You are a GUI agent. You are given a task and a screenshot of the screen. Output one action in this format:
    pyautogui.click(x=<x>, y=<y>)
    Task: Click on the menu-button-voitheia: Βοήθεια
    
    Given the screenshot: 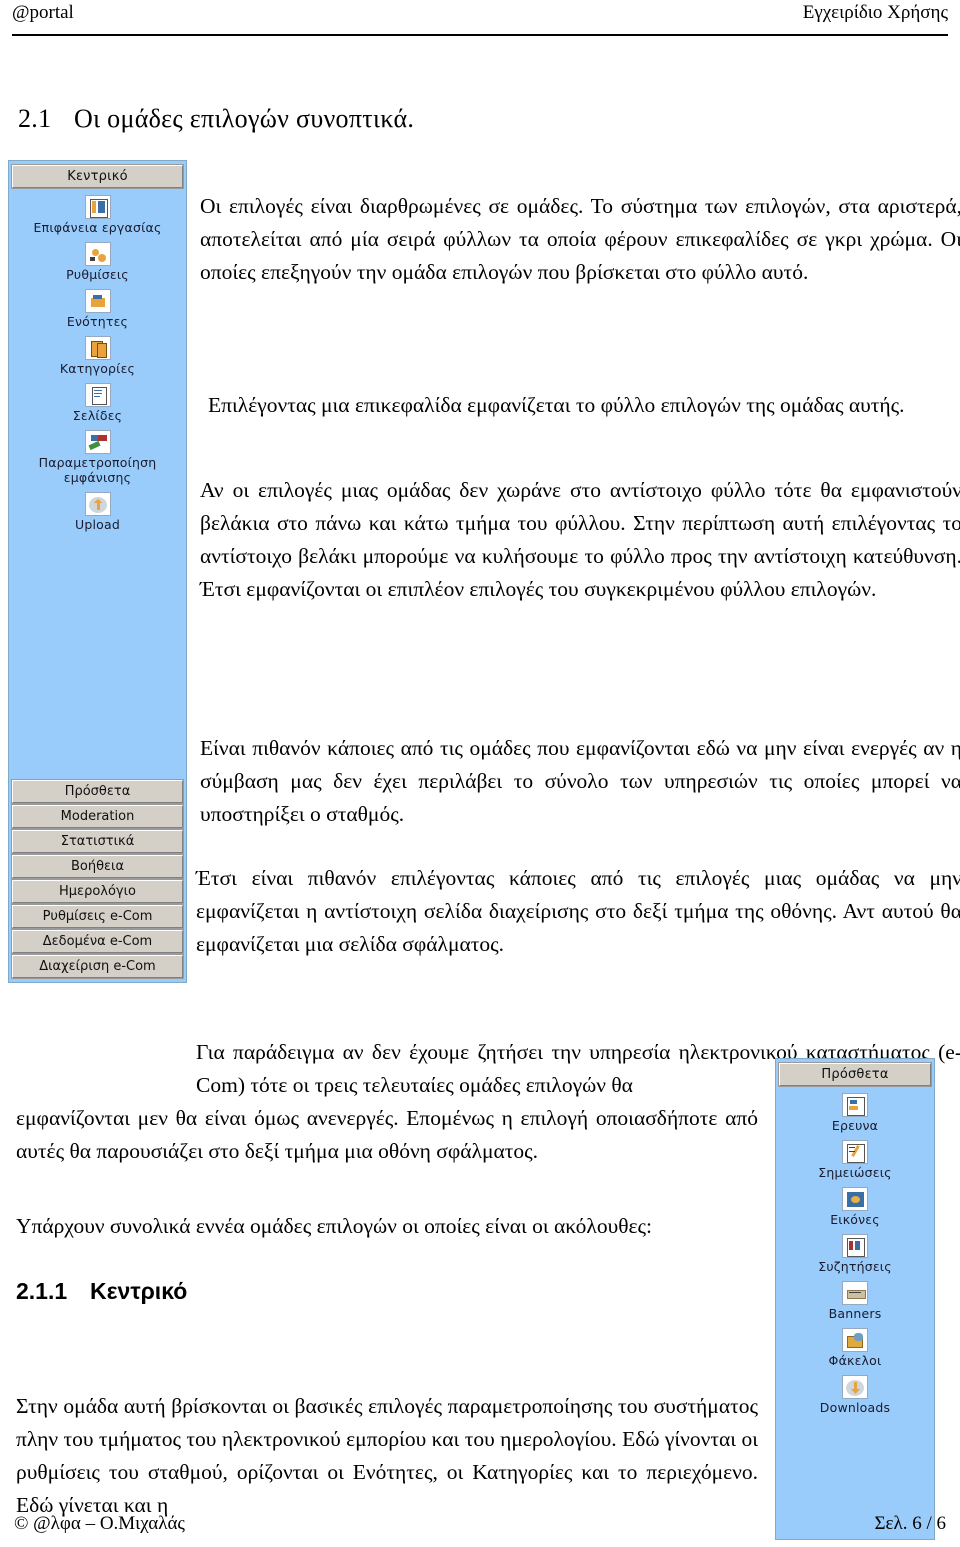 What is the action you would take?
    pyautogui.click(x=97, y=866)
    